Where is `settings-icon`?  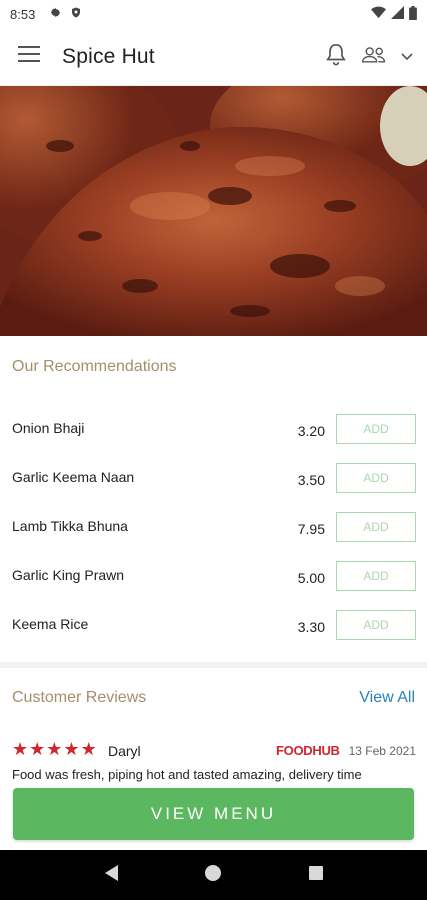 settings-icon is located at coordinates (55, 14).